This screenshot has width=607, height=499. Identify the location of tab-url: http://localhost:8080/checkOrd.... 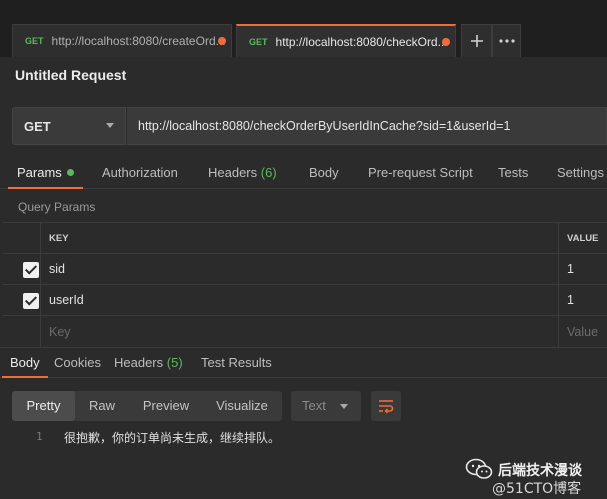
(361, 41).